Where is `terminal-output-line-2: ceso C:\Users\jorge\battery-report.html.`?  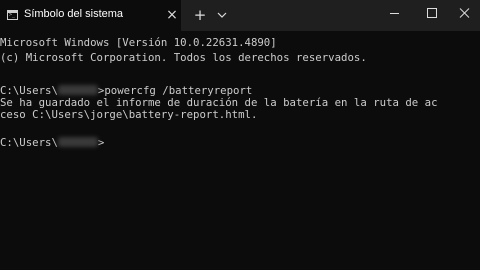
terminal-output-line-2: ceso C:\Users\jorge\battery-report.html. is located at coordinates (129, 114).